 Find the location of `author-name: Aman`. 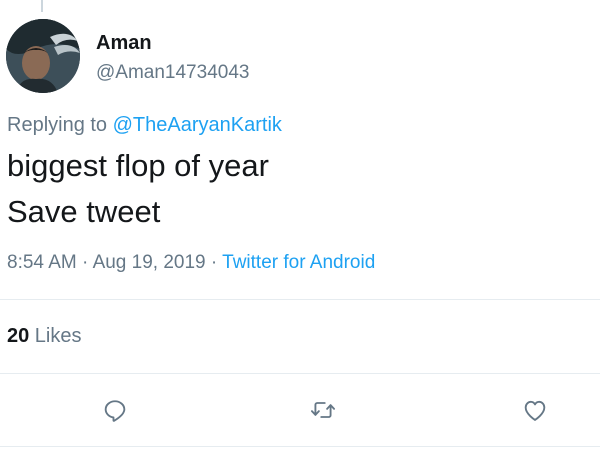

author-name: Aman is located at coordinates (124, 43).